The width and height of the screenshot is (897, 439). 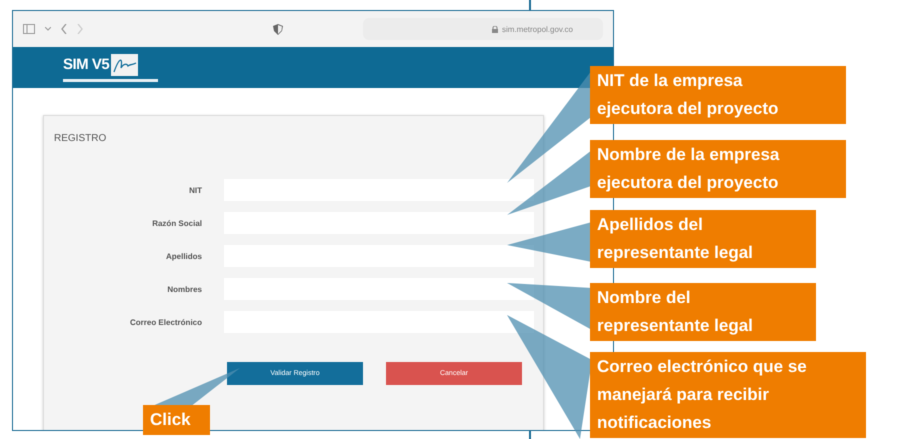 I want to click on callout-label: Correo electrónico que se manejará para recibir notificaciones, so click(x=728, y=395).